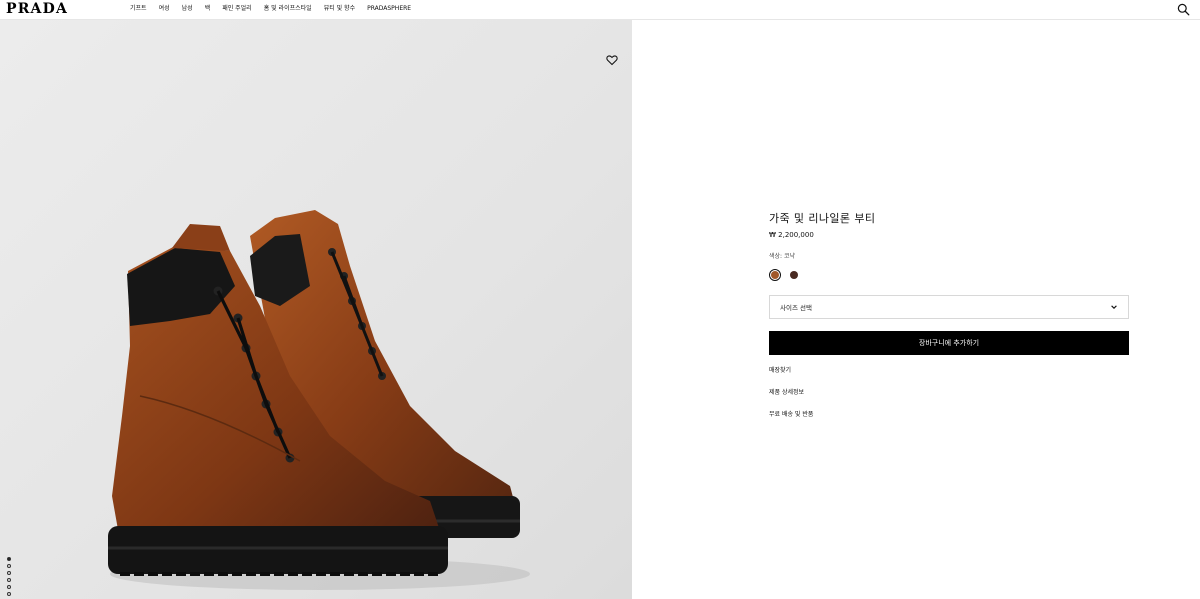 This screenshot has width=1200, height=599. What do you see at coordinates (237, 9) in the screenshot?
I see `nav-item-jewelry: 패인 주얼리` at bounding box center [237, 9].